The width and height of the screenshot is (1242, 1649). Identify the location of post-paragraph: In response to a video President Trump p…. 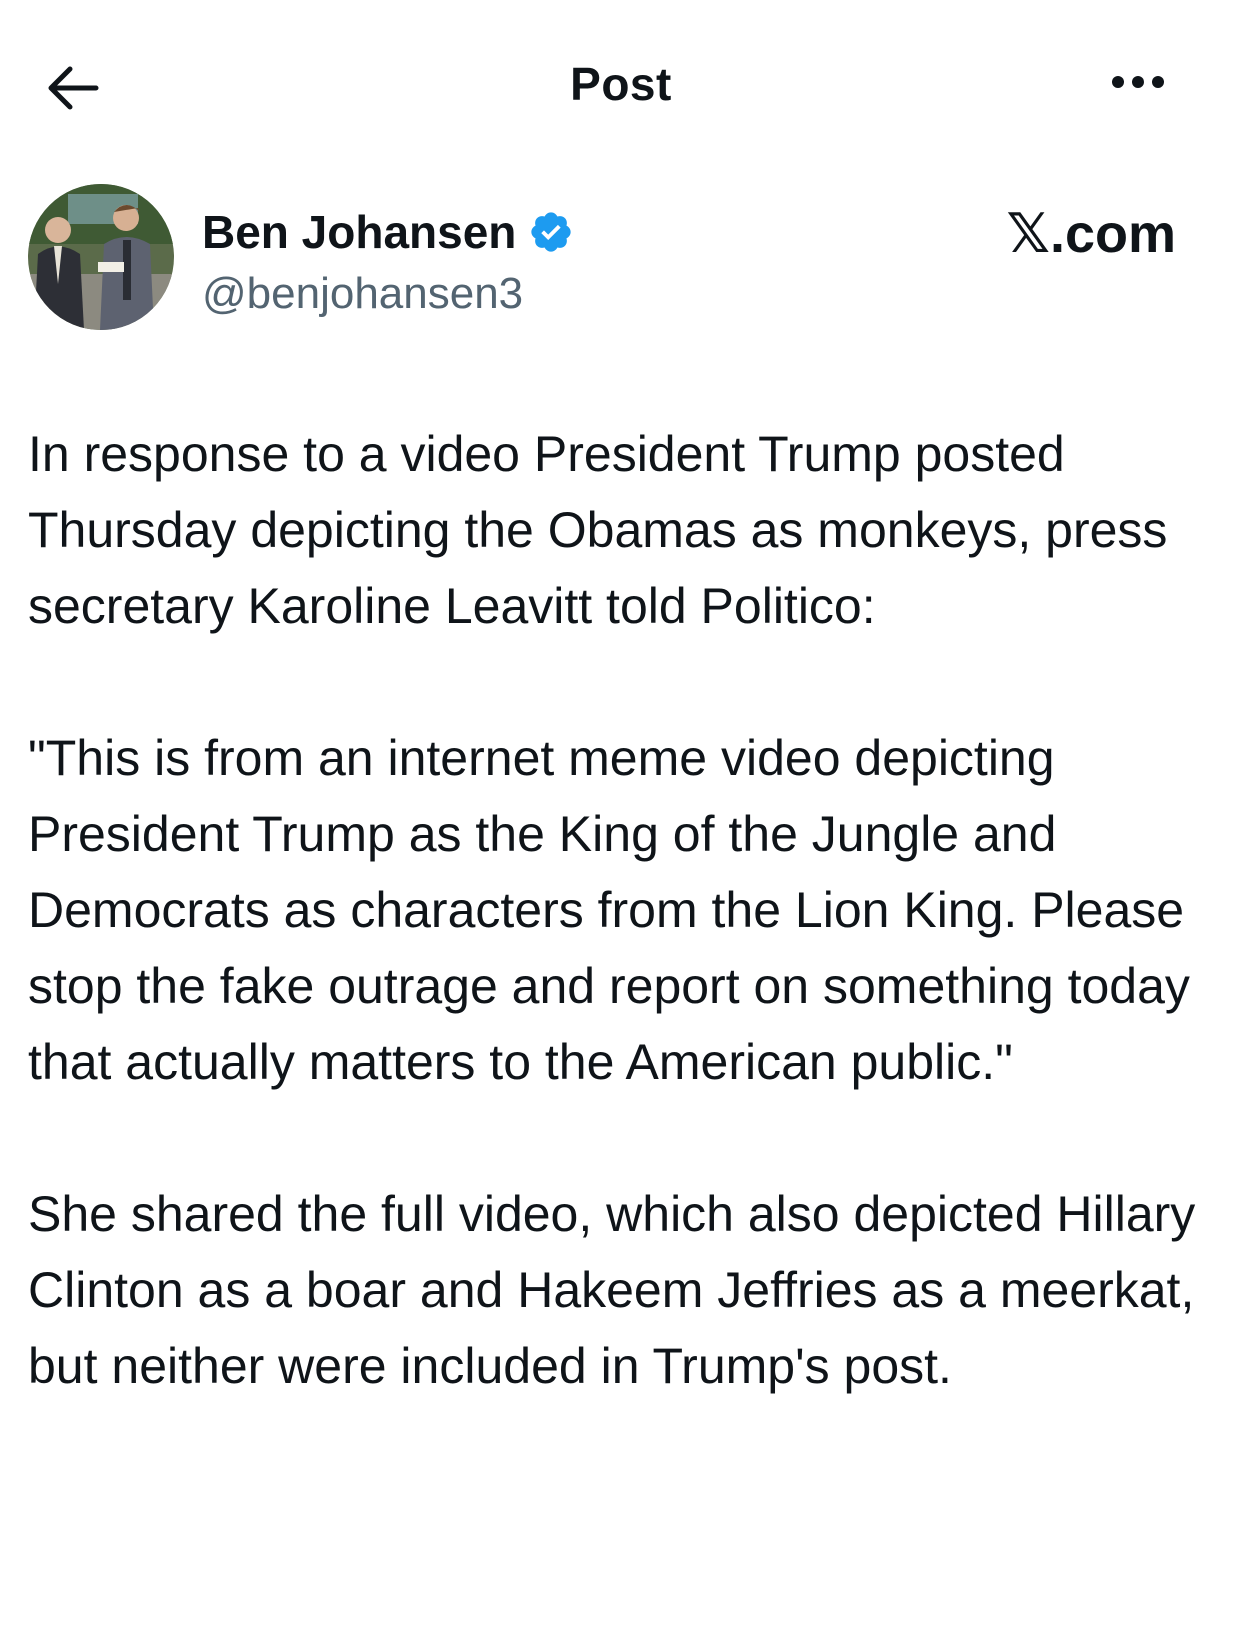
(598, 530).